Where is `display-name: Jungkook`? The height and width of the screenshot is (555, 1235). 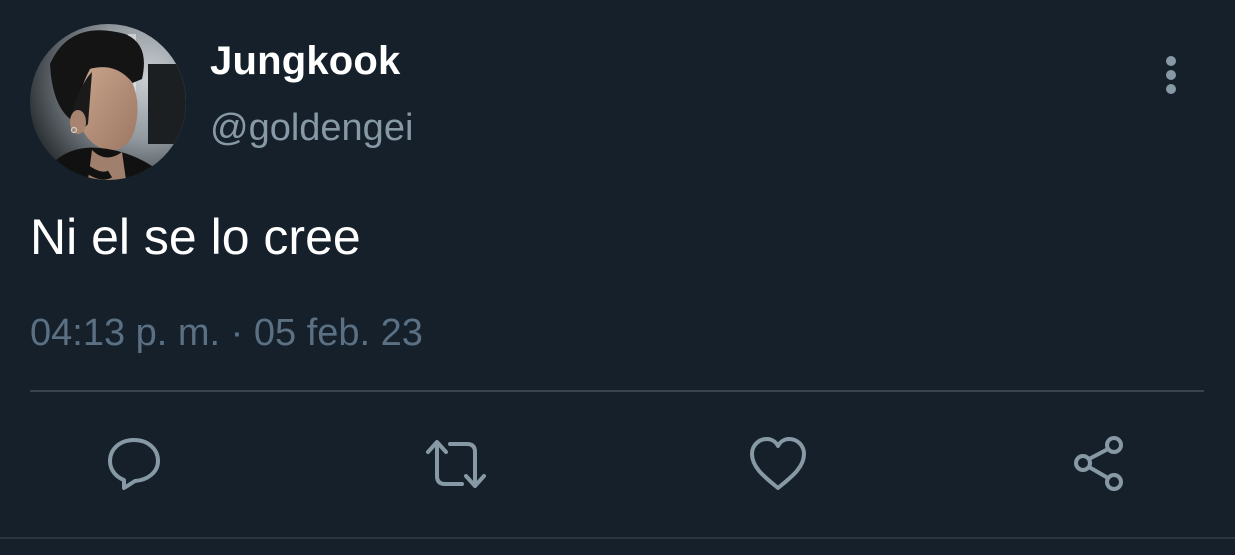
display-name: Jungkook is located at coordinates (305, 61).